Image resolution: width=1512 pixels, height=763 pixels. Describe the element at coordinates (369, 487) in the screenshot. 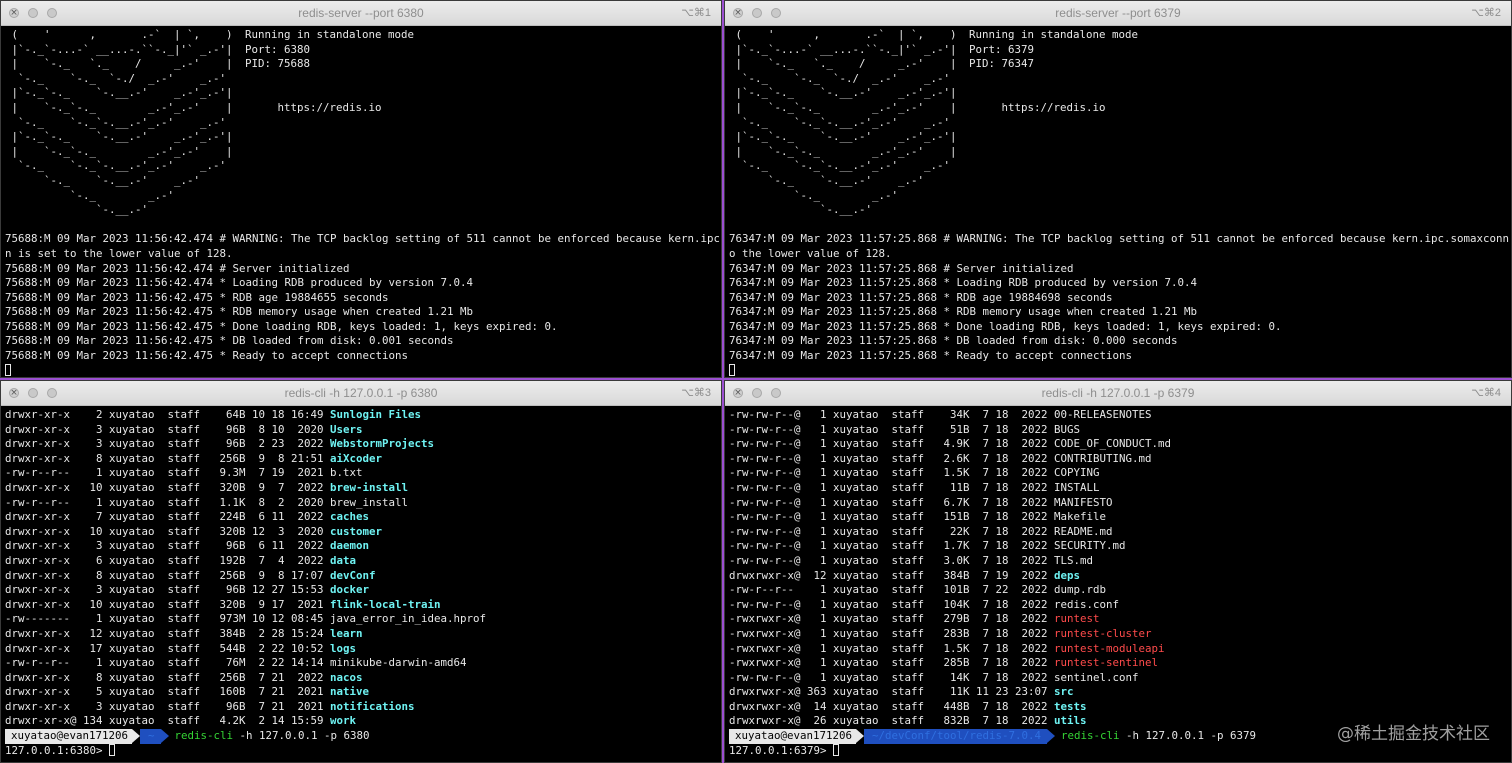

I see `file-name: brew-install` at that location.